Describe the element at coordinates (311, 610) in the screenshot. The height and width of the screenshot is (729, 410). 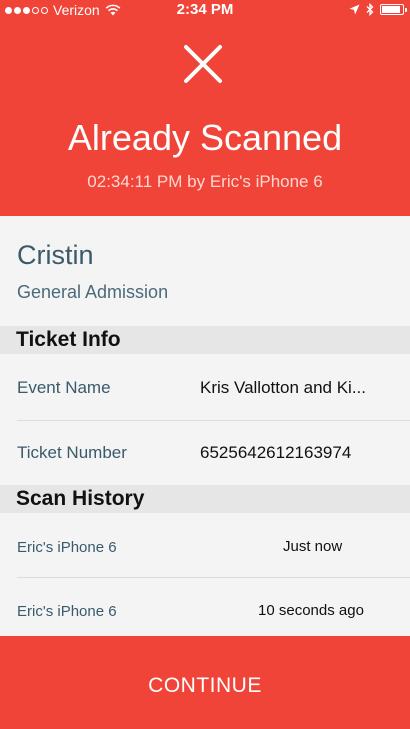
I see `scan-time: 10 seconds ago` at that location.